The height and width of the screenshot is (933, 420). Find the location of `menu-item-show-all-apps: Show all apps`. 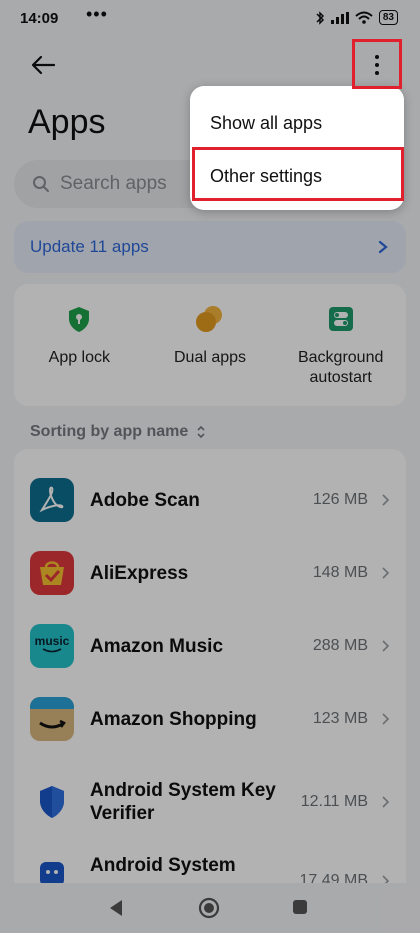

menu-item-show-all-apps: Show all apps is located at coordinates (266, 123).